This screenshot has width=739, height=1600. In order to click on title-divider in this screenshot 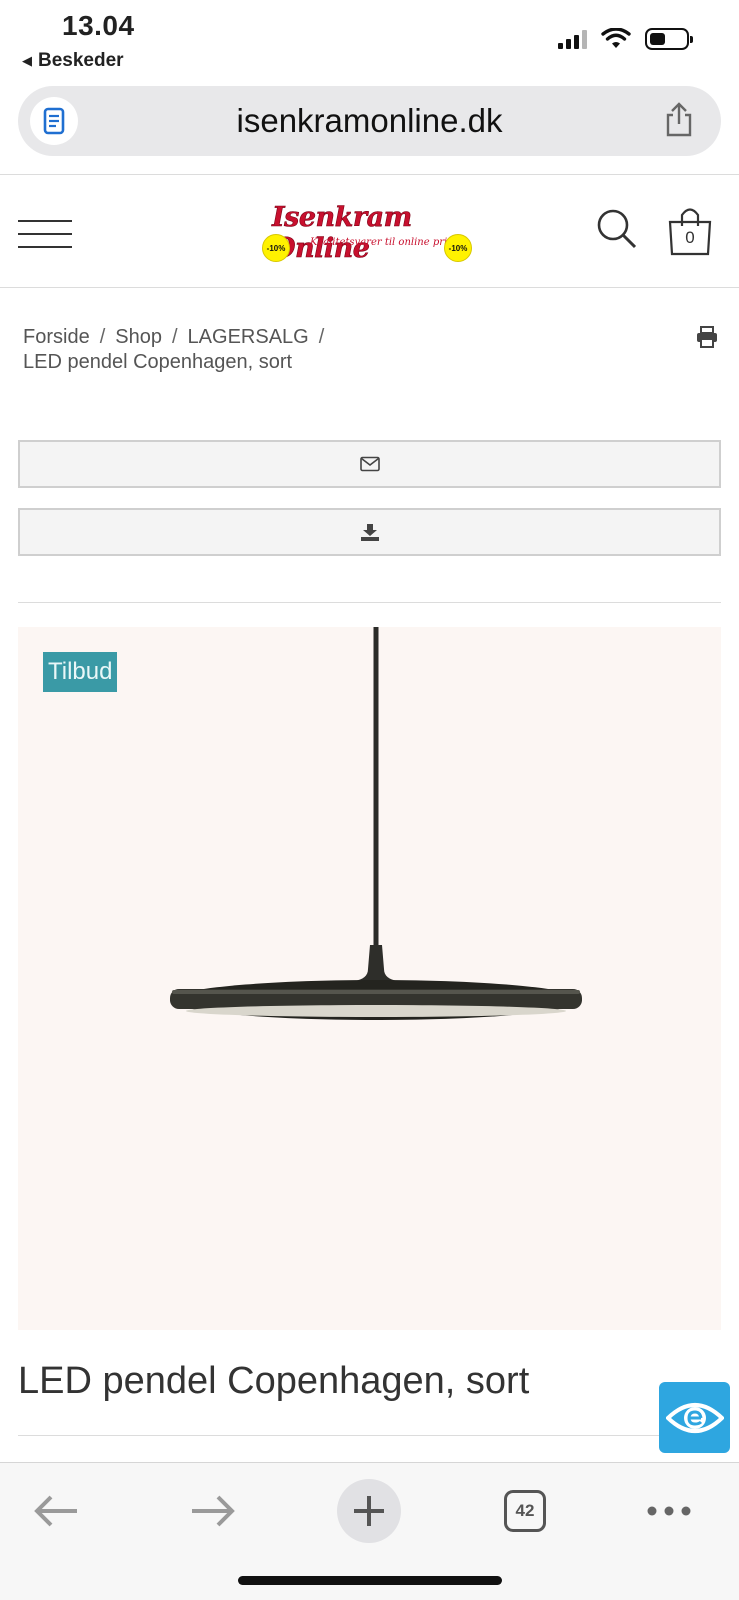, I will do `click(369, 1435)`.